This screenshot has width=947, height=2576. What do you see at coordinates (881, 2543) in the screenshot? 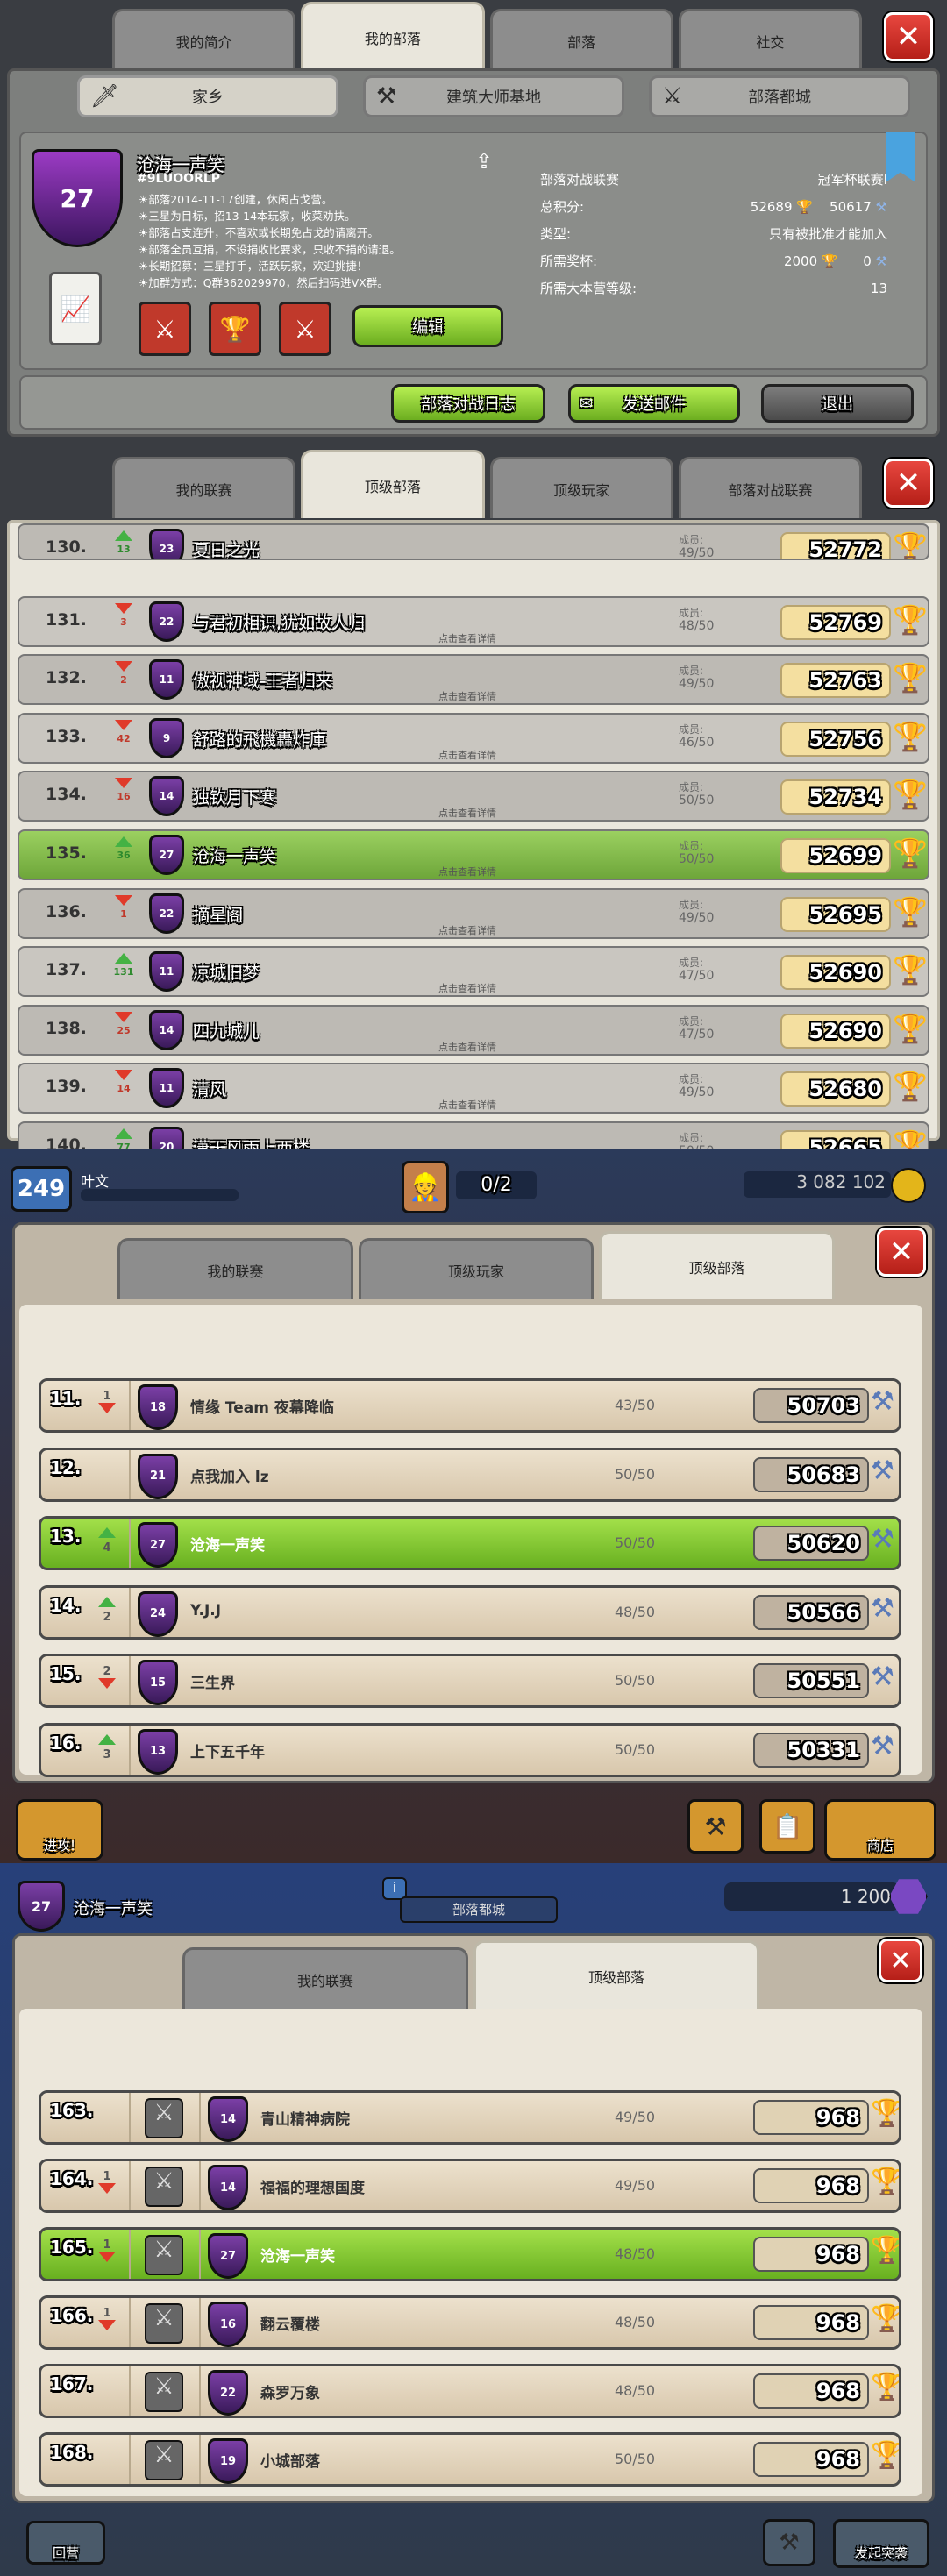
I see `raid-button: 发起突袭` at bounding box center [881, 2543].